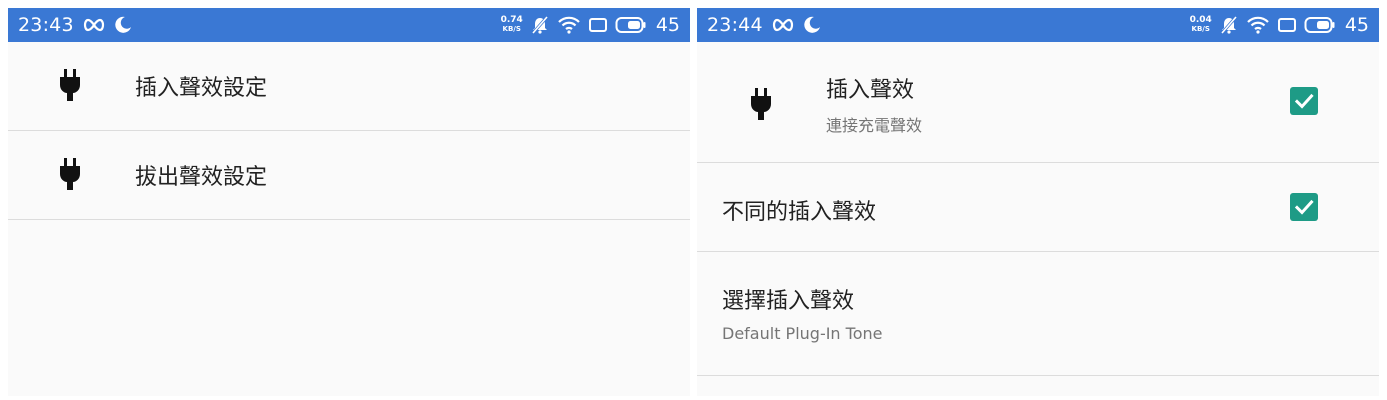 The width and height of the screenshot is (1387, 400). I want to click on unplug-sound-settings-item: 拔出聲效設定, so click(349, 175).